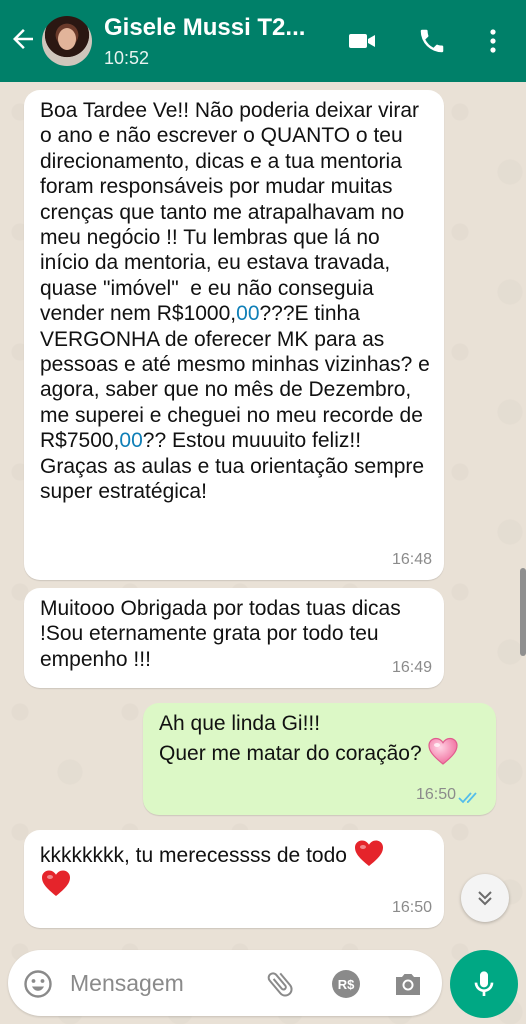 Image resolution: width=526 pixels, height=1024 pixels. What do you see at coordinates (225, 983) in the screenshot?
I see `message-composer: Mensagem R$` at bounding box center [225, 983].